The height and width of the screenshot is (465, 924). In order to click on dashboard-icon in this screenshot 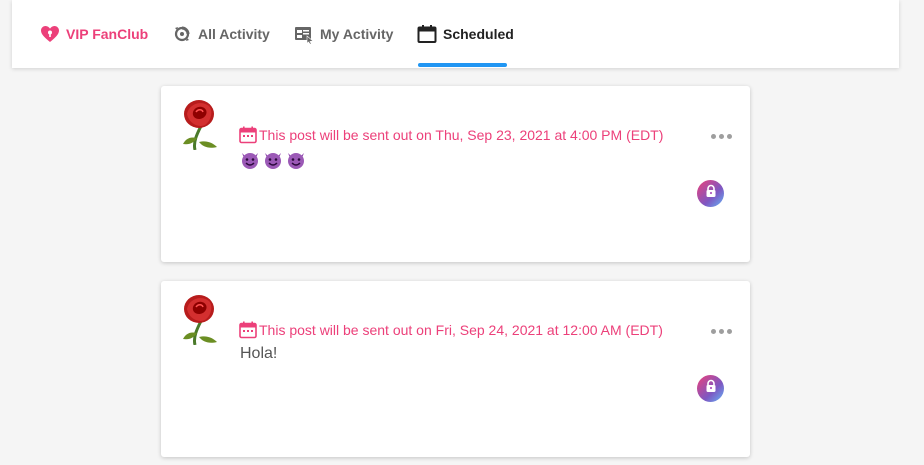, I will do `click(304, 34)`.